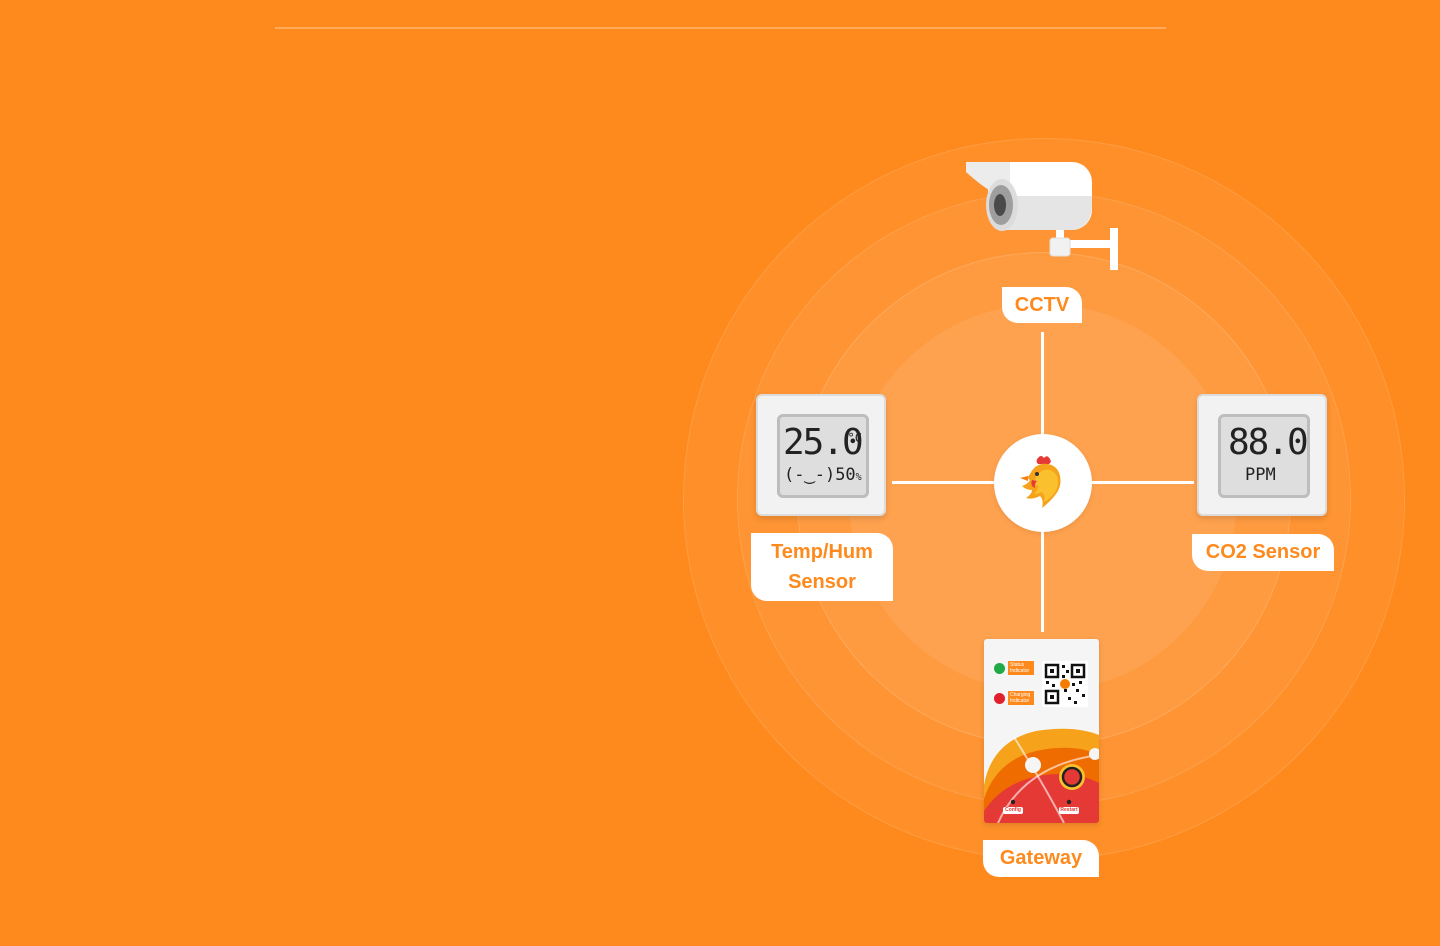 The width and height of the screenshot is (1440, 946). I want to click on cctv-camera-icon, so click(1042, 216).